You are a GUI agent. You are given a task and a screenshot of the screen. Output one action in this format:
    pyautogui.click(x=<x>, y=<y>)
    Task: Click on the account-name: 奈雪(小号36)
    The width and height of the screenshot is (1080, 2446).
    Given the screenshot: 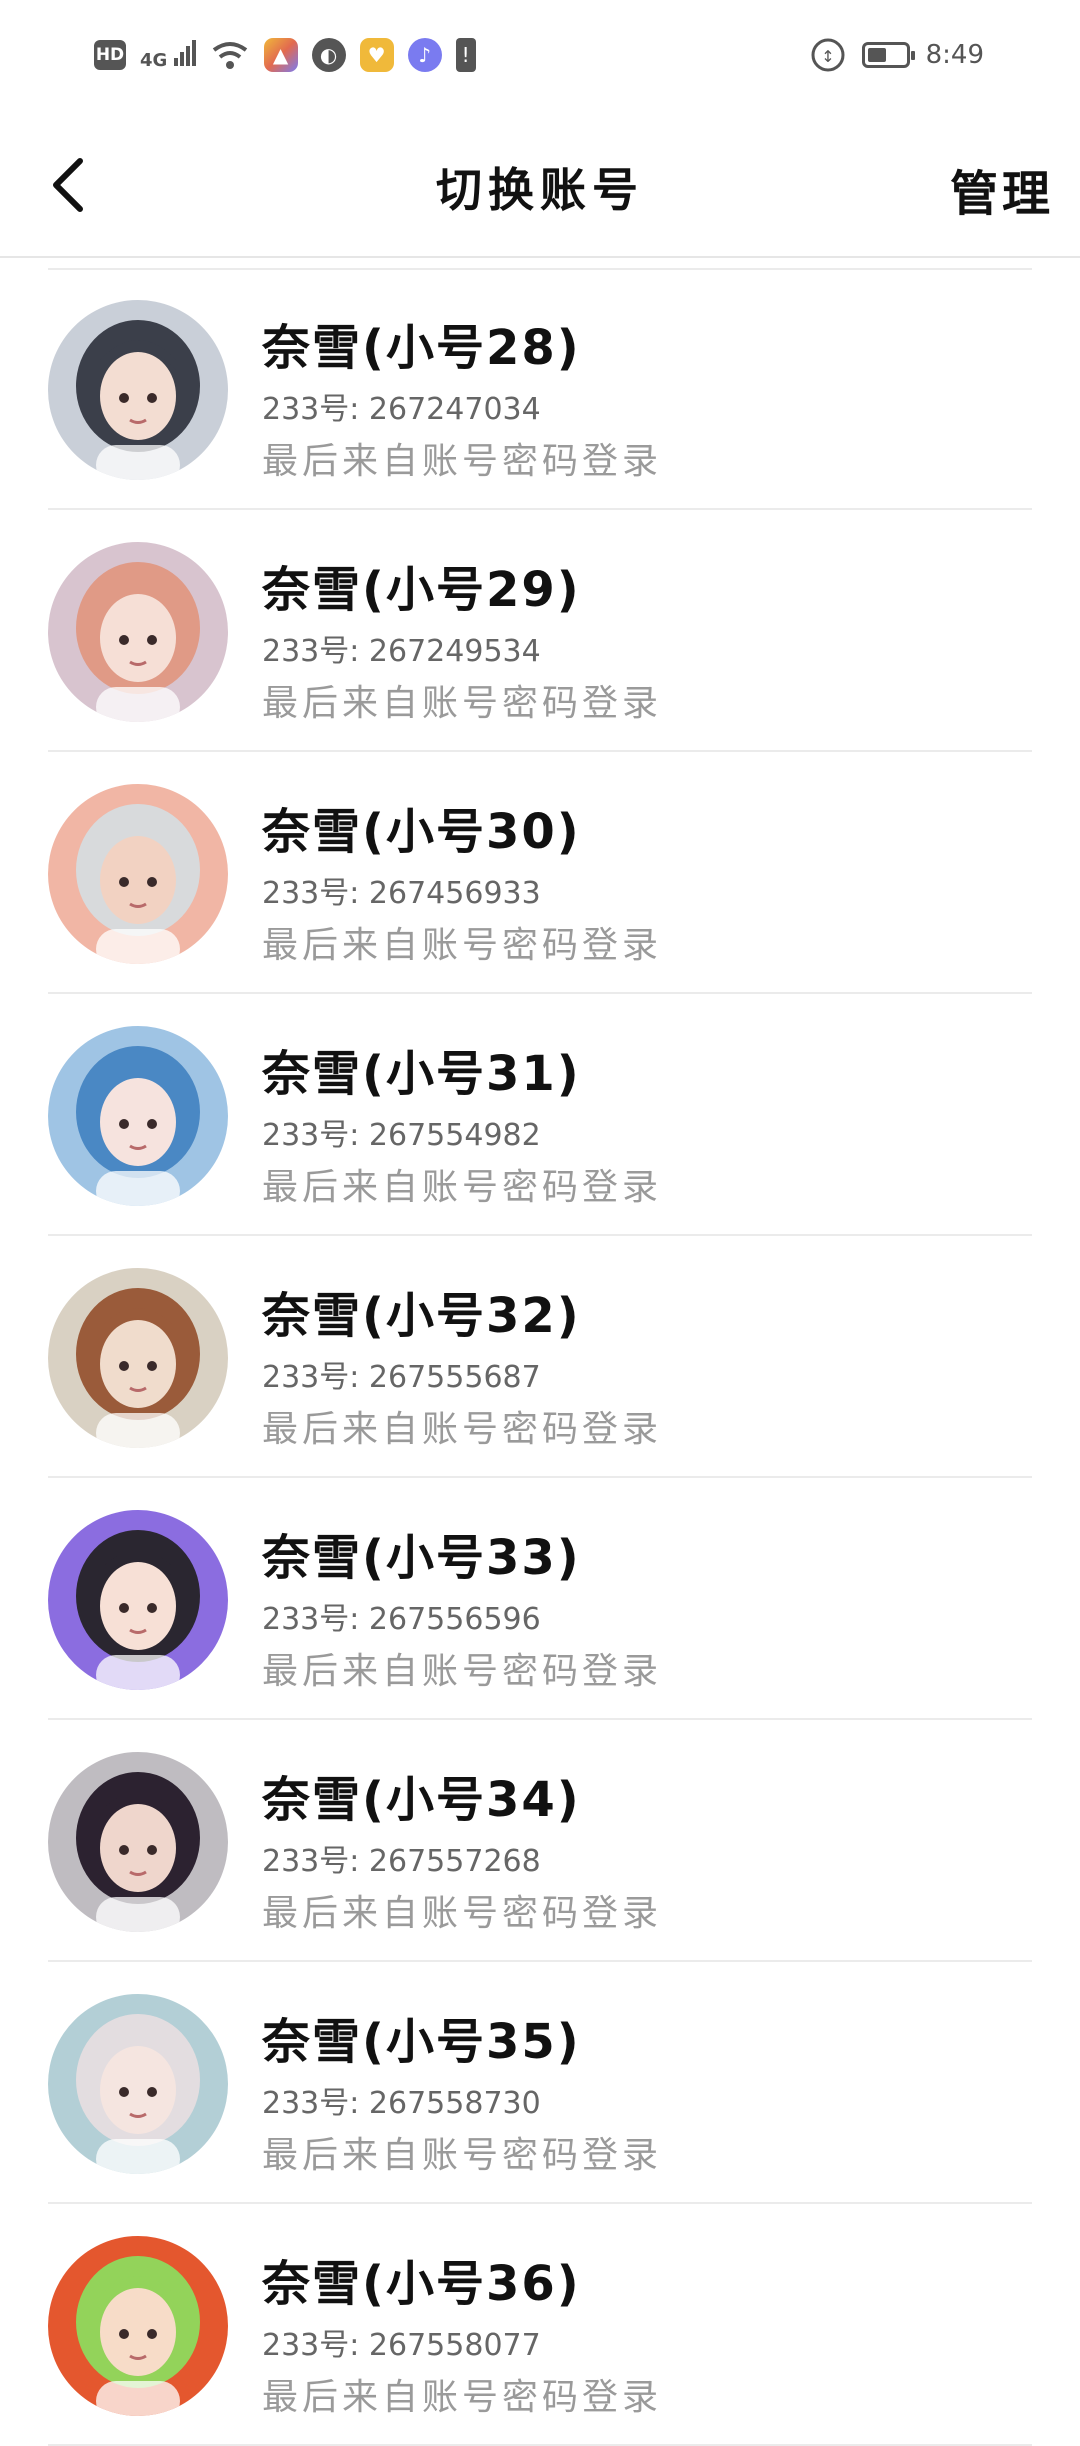 What is the action you would take?
    pyautogui.click(x=421, y=2284)
    